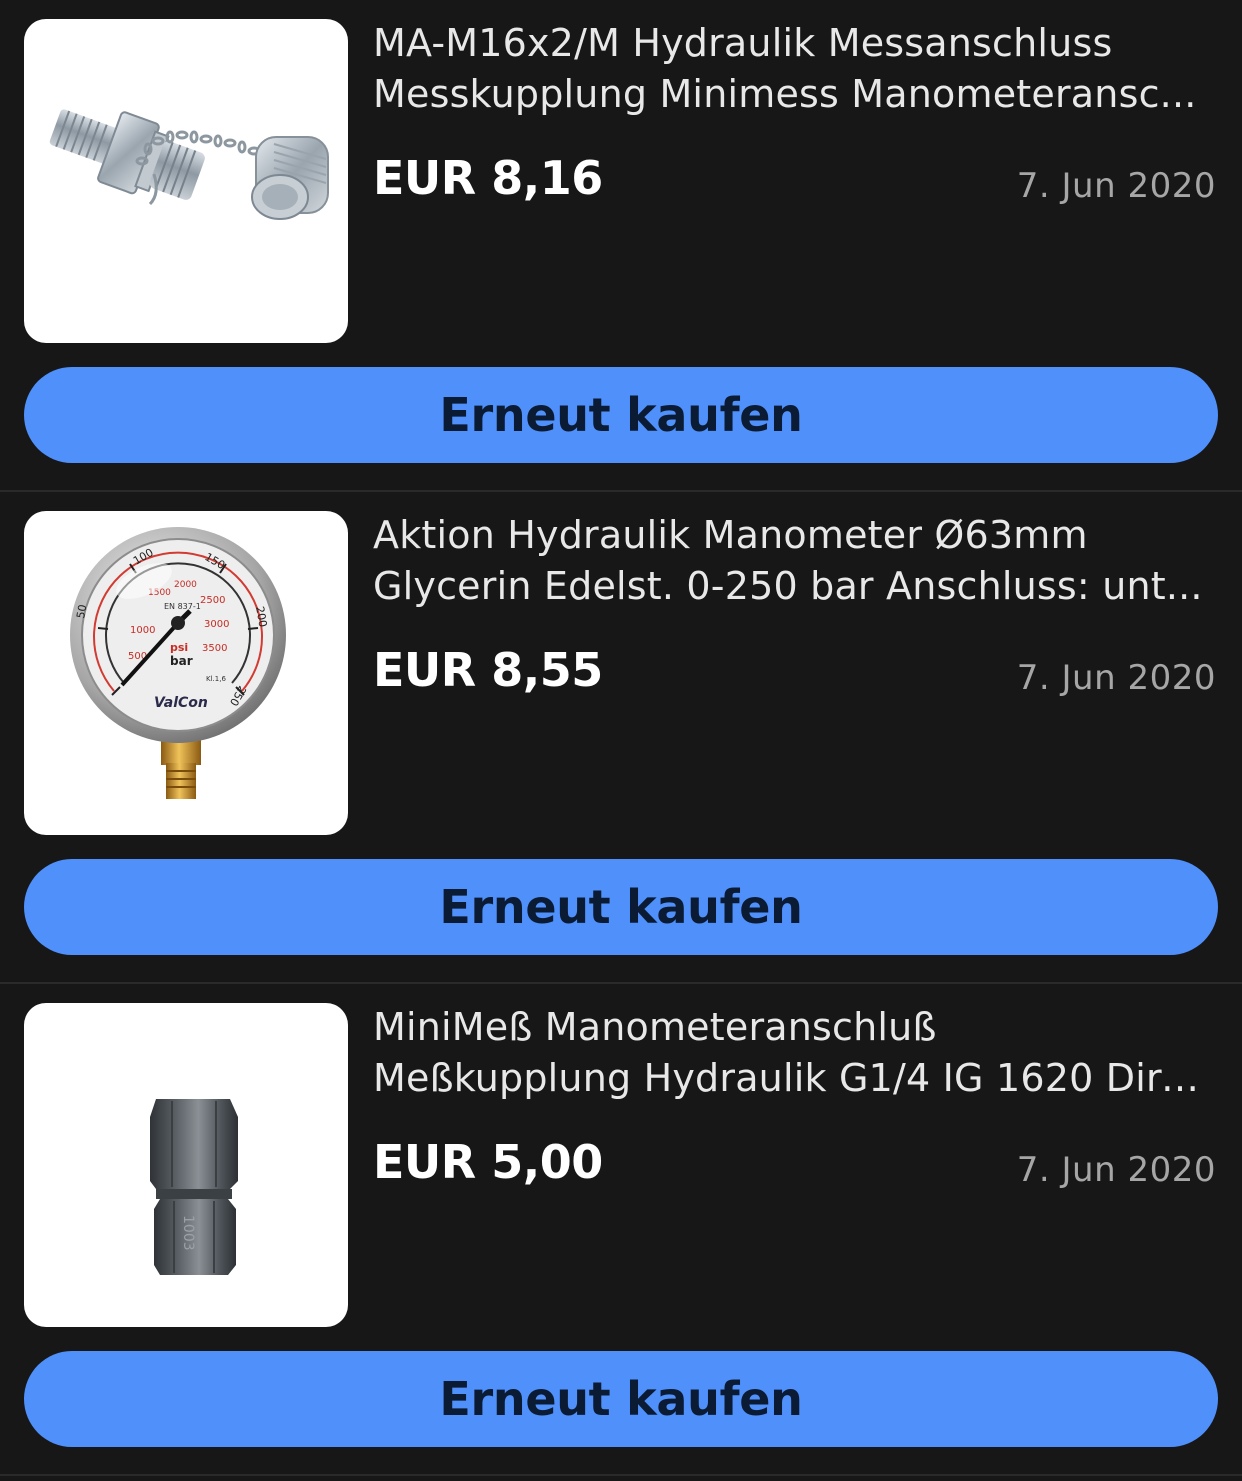  I want to click on product-price: EUR 8,16, so click(488, 178).